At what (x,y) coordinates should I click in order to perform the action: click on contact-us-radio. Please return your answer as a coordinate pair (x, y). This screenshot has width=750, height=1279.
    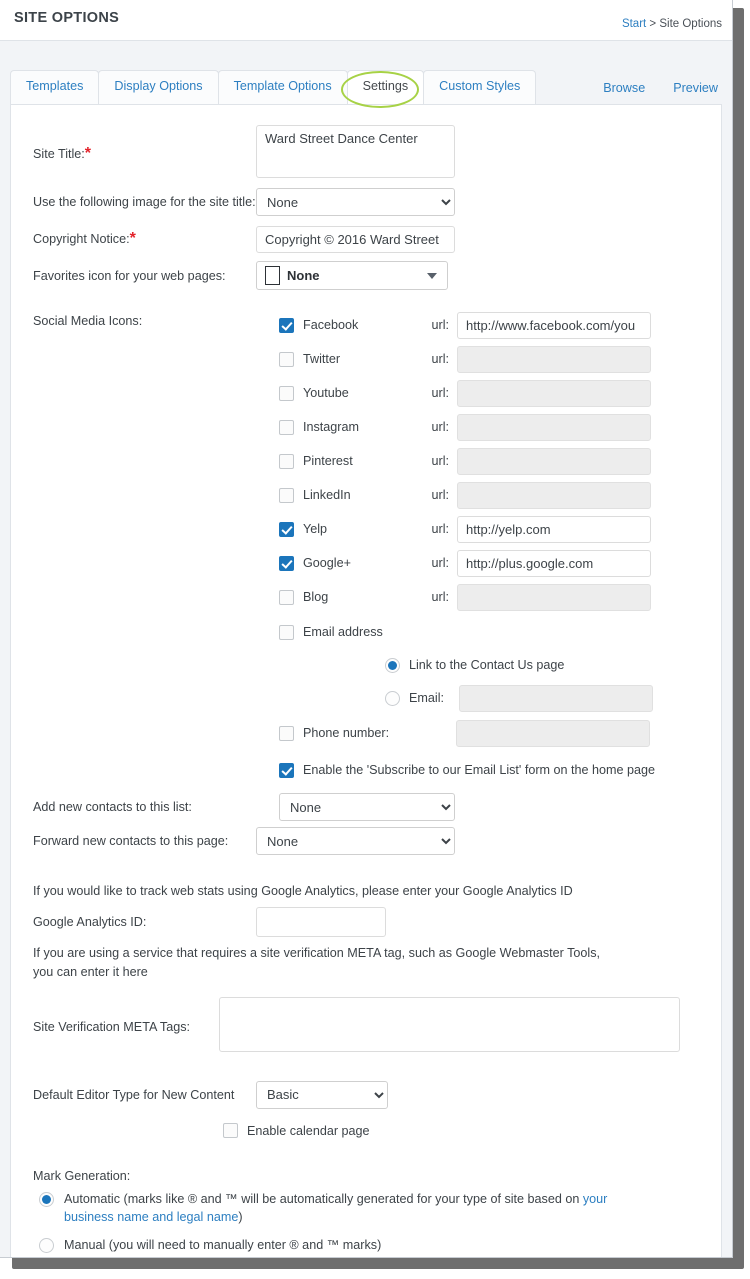
    Looking at the image, I should click on (392, 665).